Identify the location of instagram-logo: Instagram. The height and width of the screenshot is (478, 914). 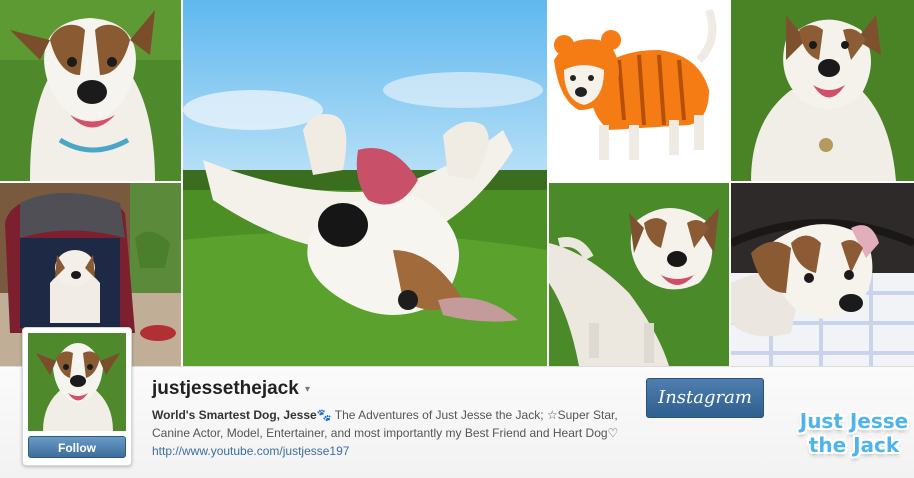
(705, 398).